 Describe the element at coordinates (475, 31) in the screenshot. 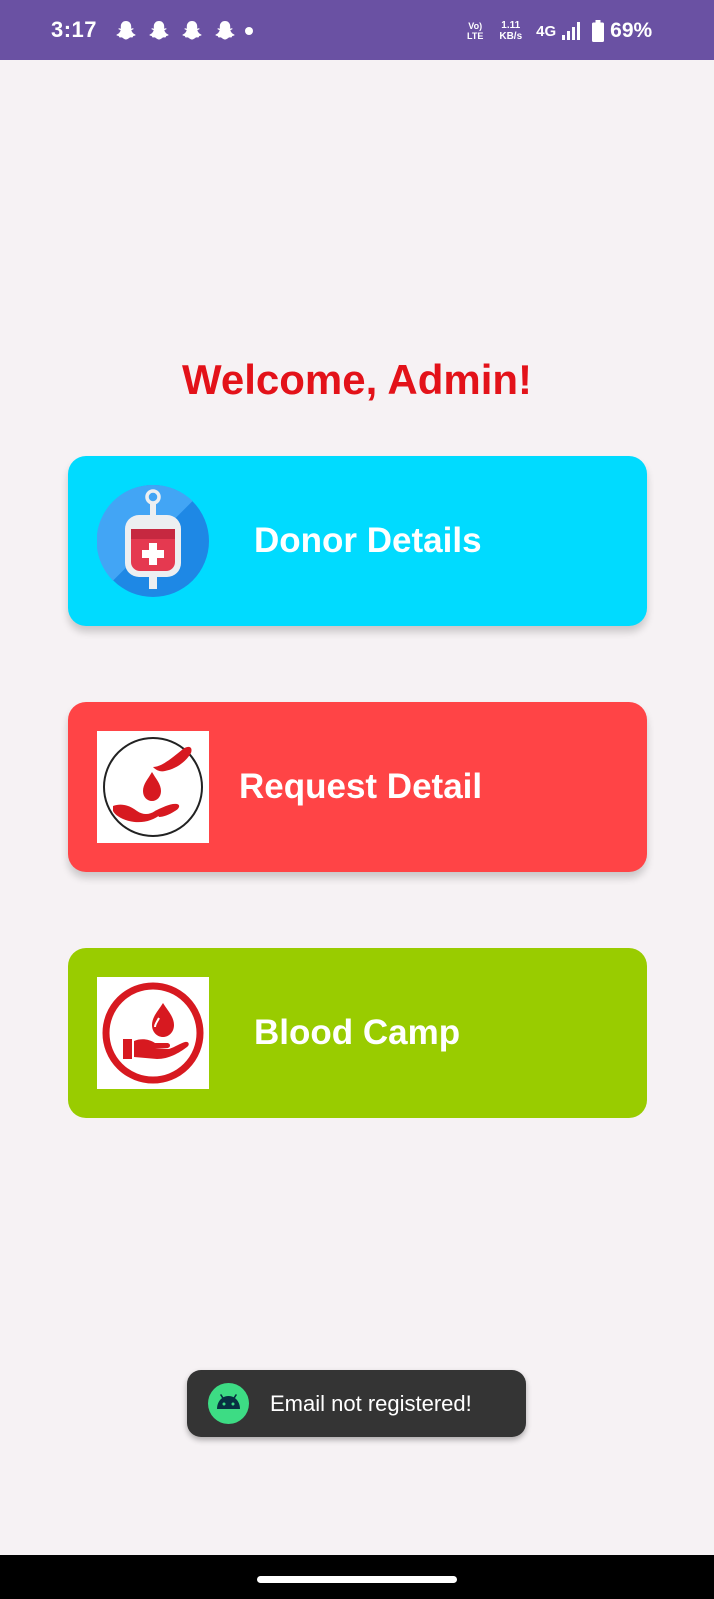

I see `volte-indicator: Vo) LTE` at that location.